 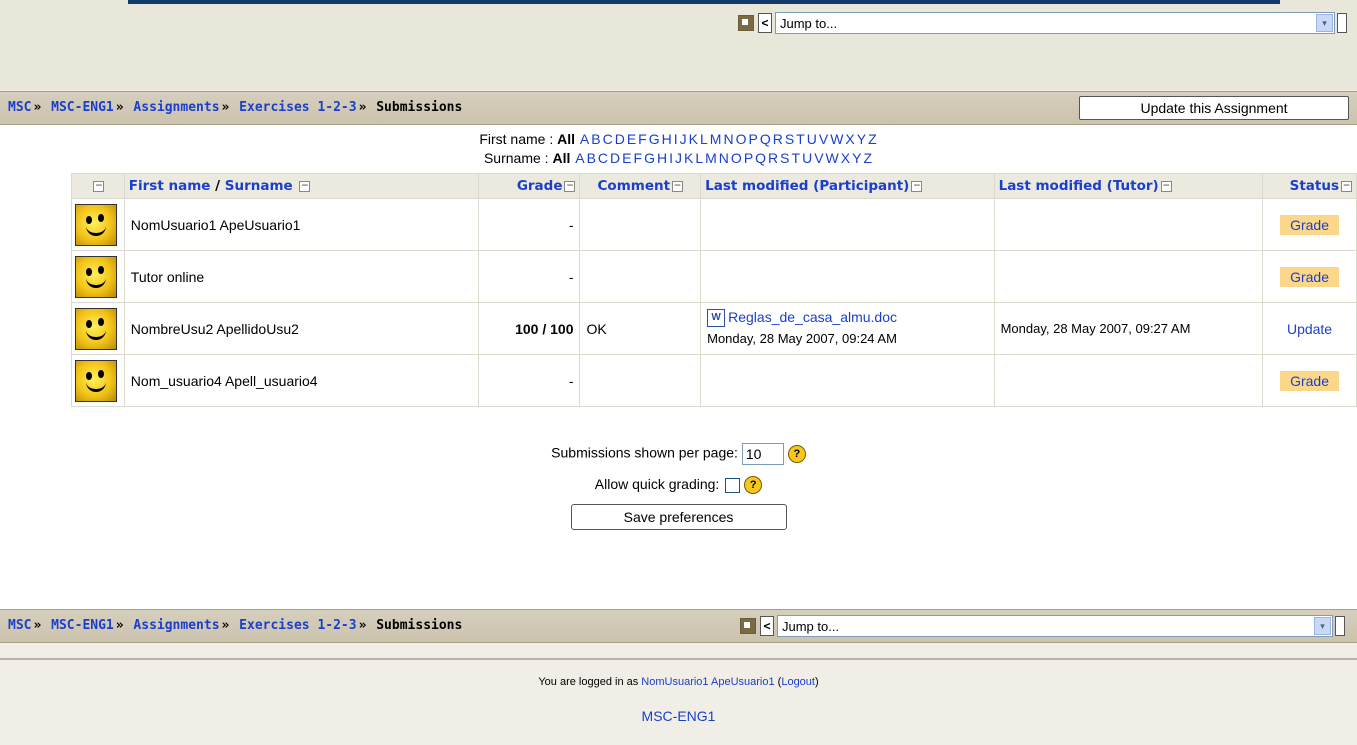 What do you see at coordinates (631, 139) in the screenshot?
I see `filter-letter-link: E` at bounding box center [631, 139].